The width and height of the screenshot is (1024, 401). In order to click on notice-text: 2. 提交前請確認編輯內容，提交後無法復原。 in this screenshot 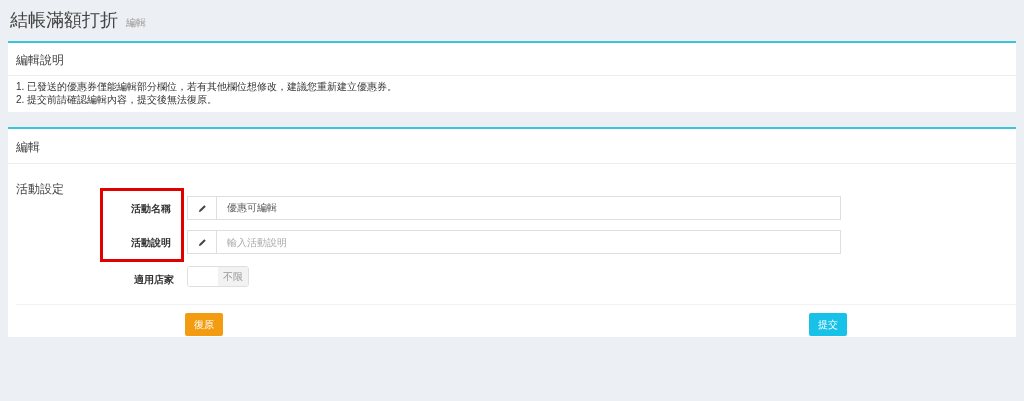, I will do `click(117, 99)`.